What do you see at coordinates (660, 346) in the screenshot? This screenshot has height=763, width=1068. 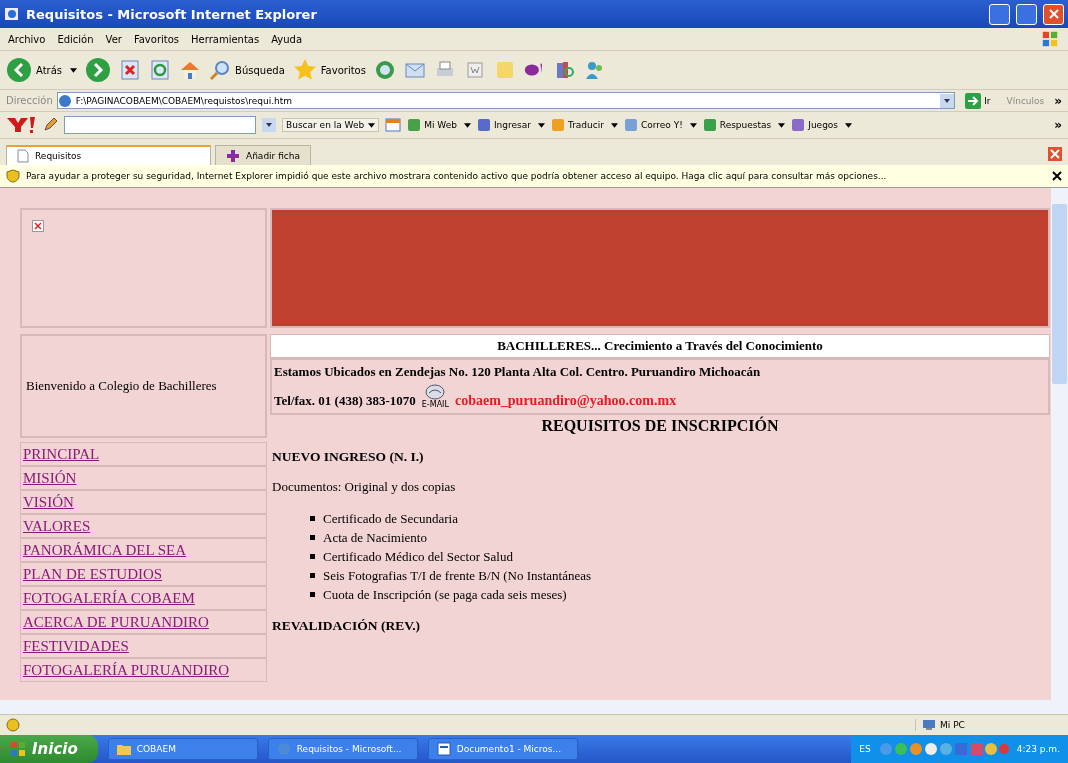 I see `slogan: BACHILLERES... Crecimiento a Través del Conocimiento` at bounding box center [660, 346].